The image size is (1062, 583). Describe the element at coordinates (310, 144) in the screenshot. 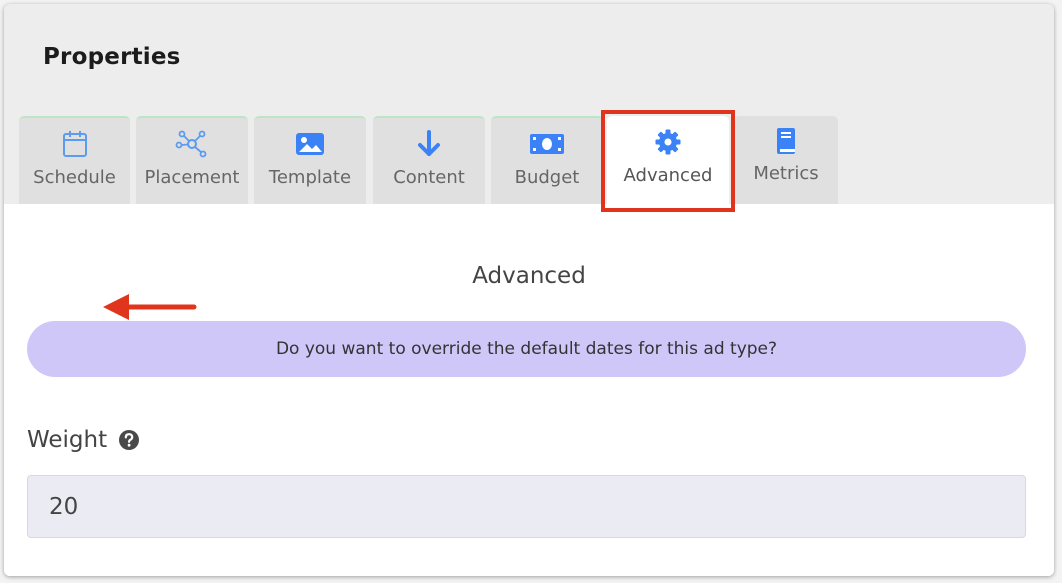

I see `image-icon` at that location.